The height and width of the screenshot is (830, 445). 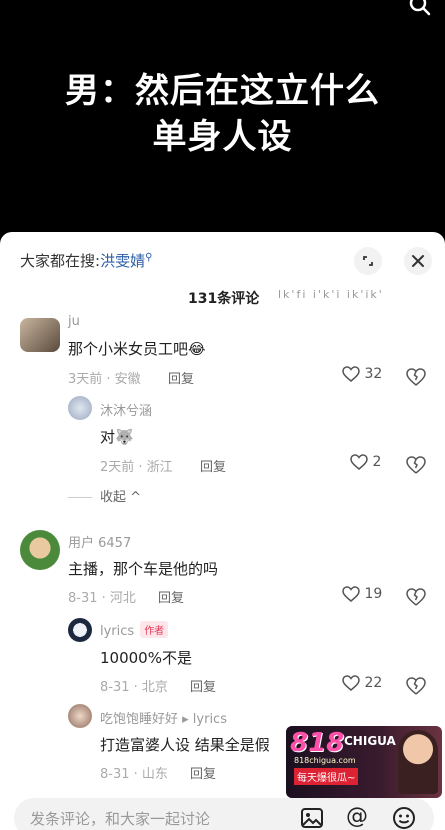 I want to click on divider, so click(x=80, y=497).